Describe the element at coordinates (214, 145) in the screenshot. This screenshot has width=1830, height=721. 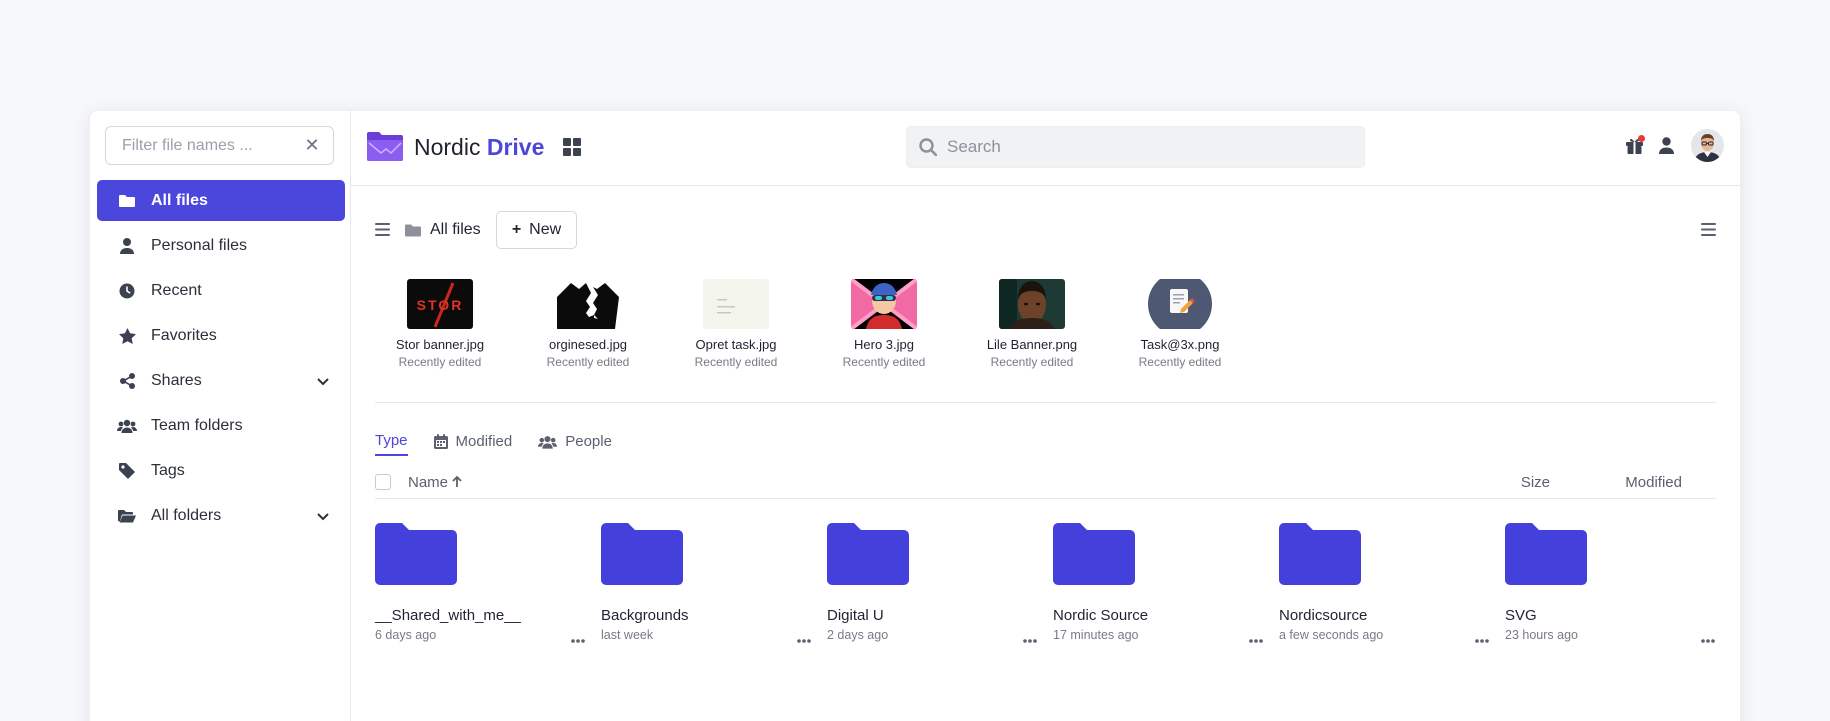
I see `filter-input` at that location.